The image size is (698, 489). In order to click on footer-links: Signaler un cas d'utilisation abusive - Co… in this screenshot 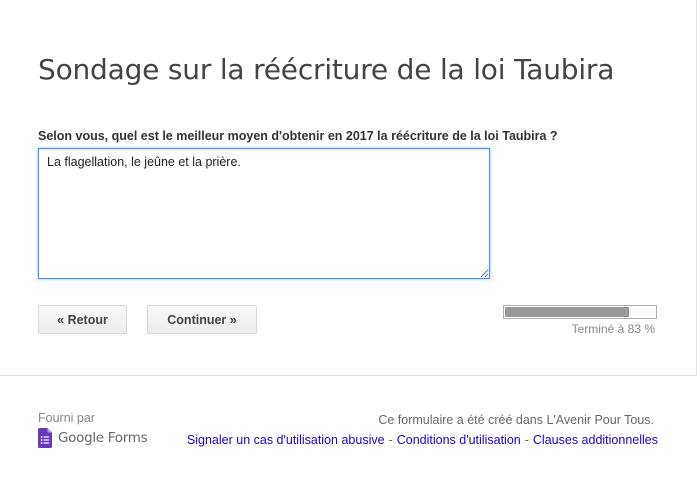, I will do `click(422, 440)`.